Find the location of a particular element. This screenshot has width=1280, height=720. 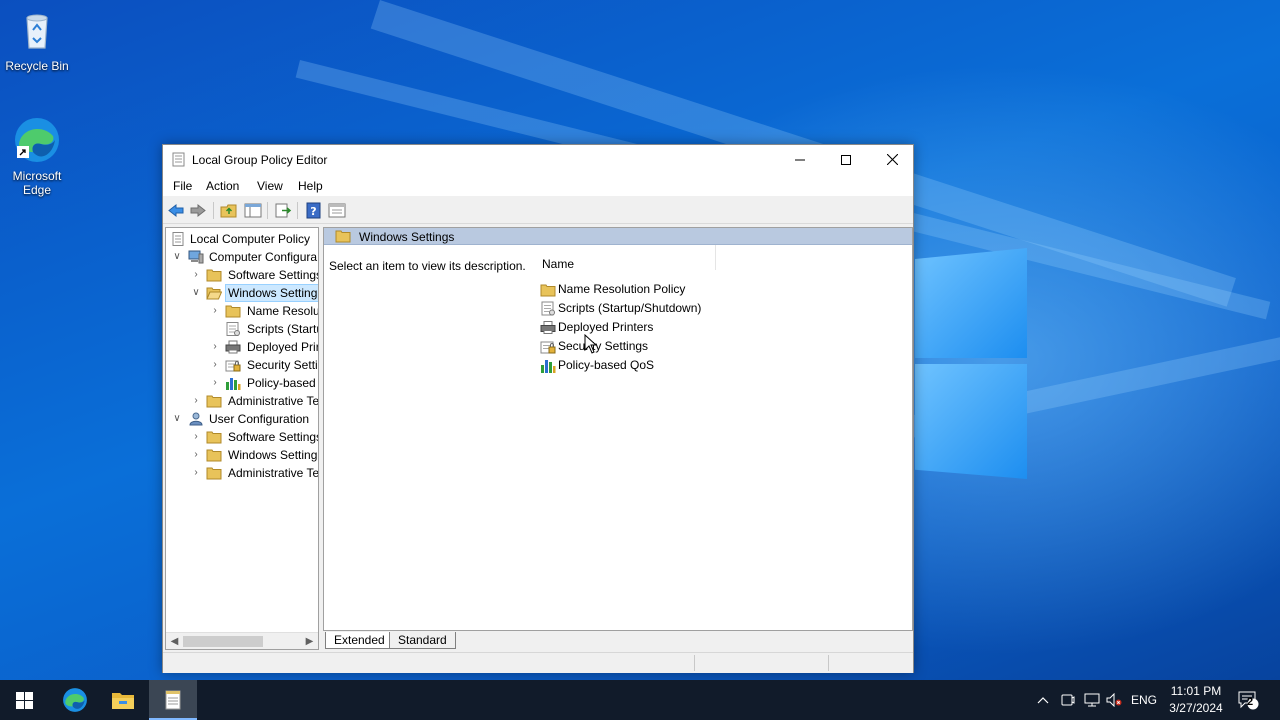

tab-extended: Extended is located at coordinates (359, 640).